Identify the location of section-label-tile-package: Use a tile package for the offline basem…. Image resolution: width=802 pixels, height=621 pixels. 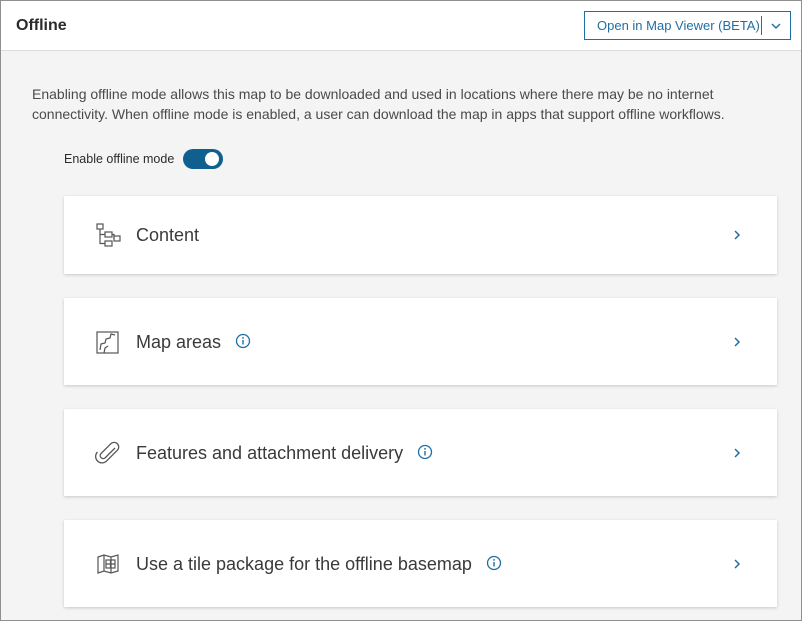
(319, 564).